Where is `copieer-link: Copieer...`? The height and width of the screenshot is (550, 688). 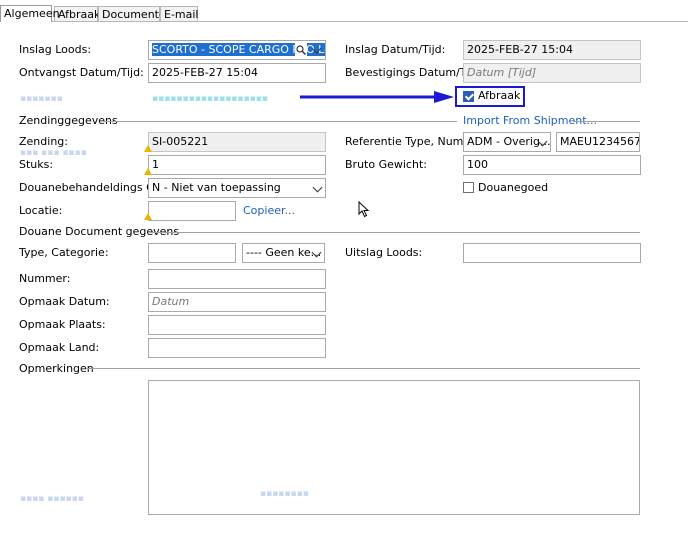
copieer-link: Copieer... is located at coordinates (269, 211).